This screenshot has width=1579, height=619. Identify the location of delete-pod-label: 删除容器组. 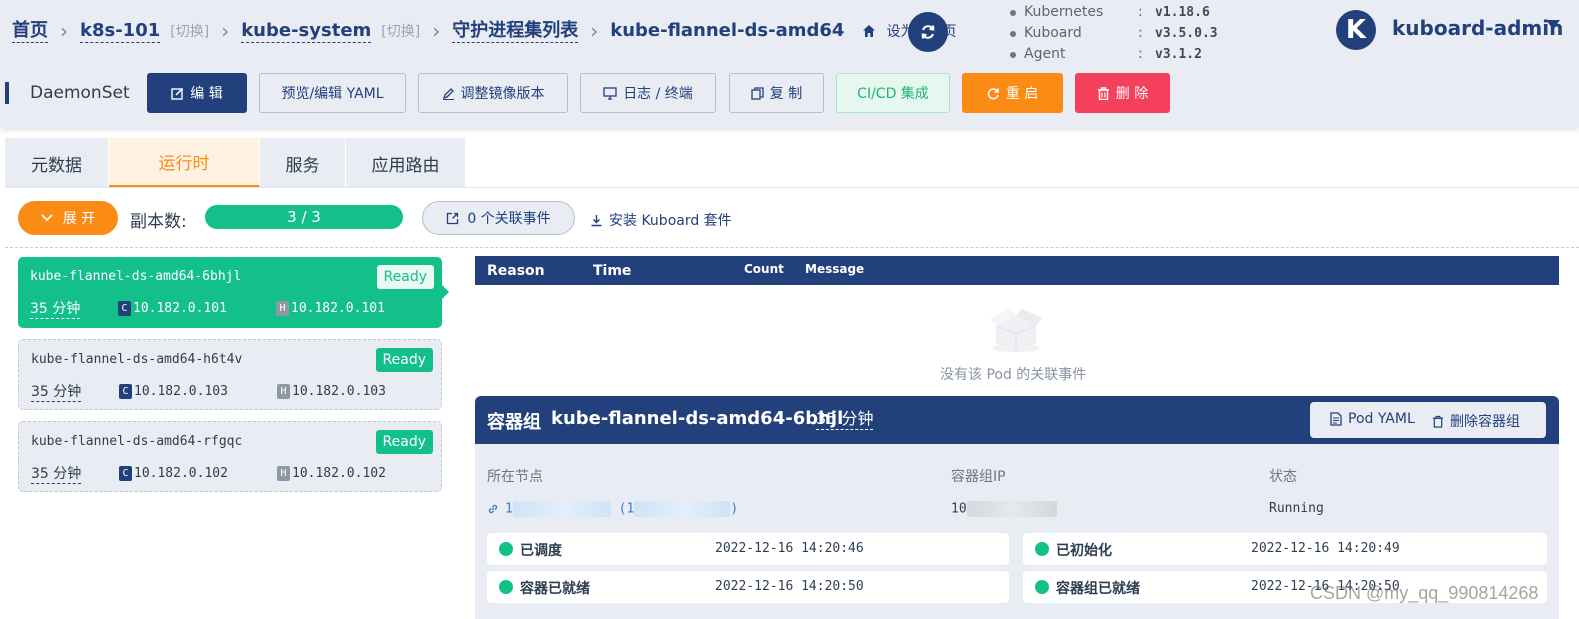
(1485, 422).